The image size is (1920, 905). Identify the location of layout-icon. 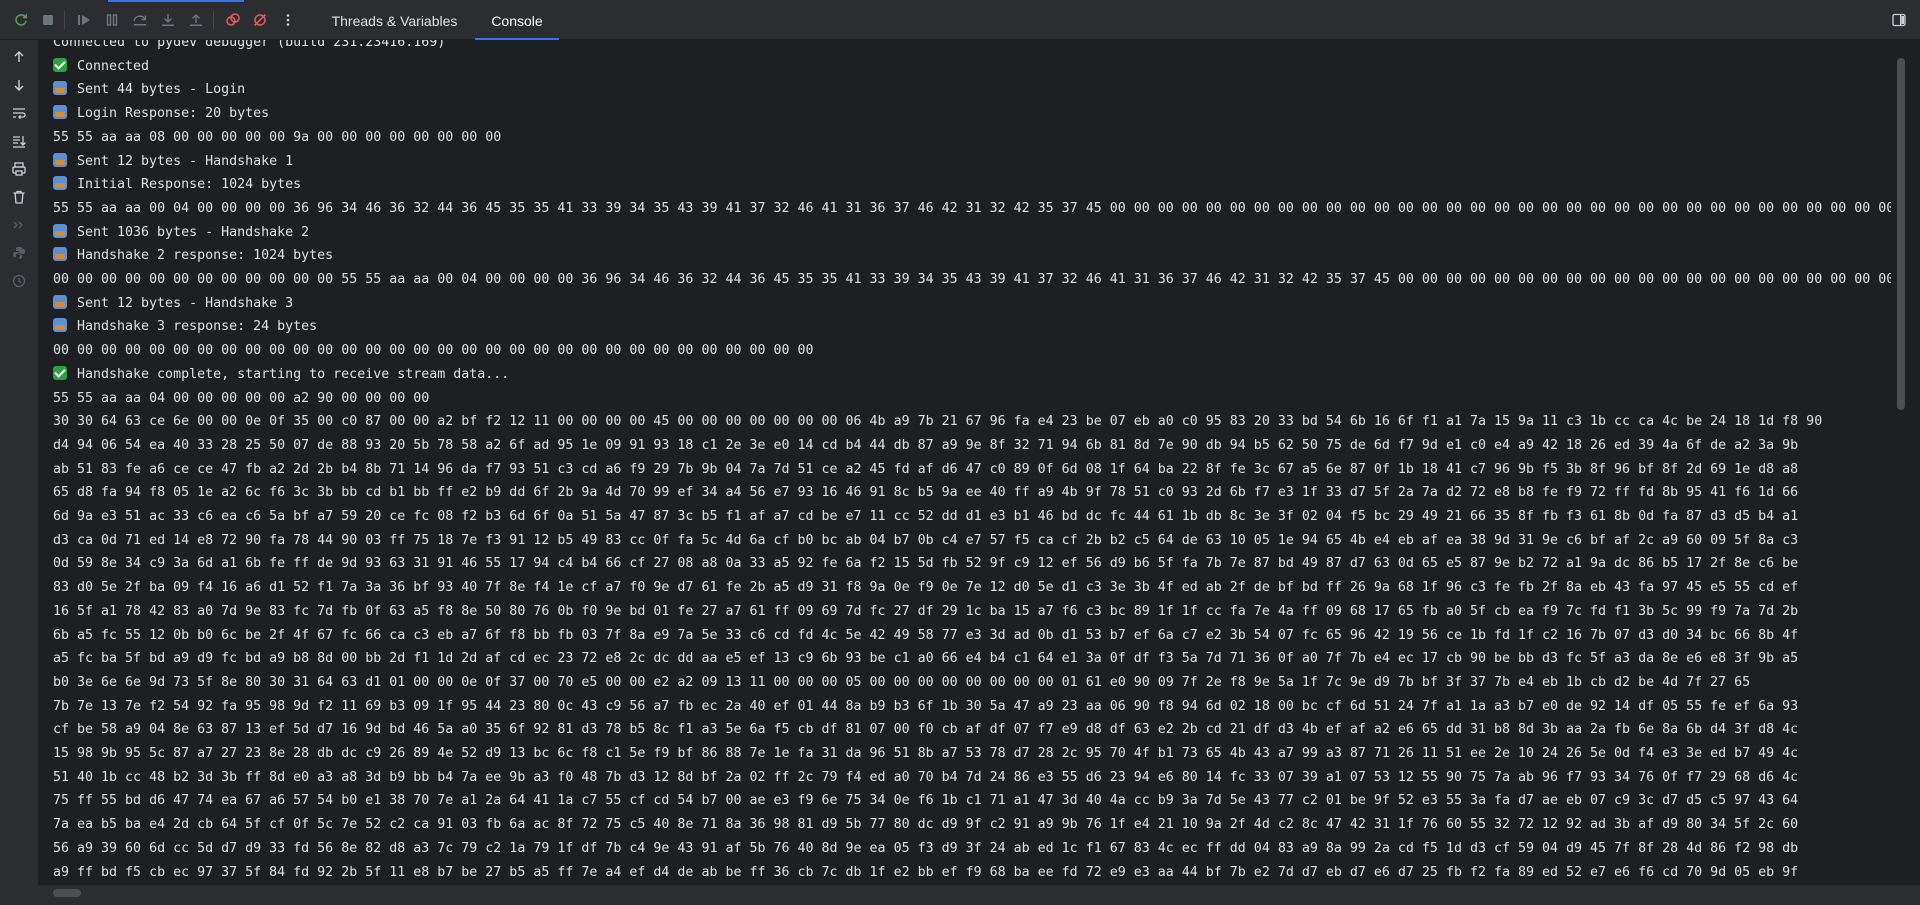
(1899, 20).